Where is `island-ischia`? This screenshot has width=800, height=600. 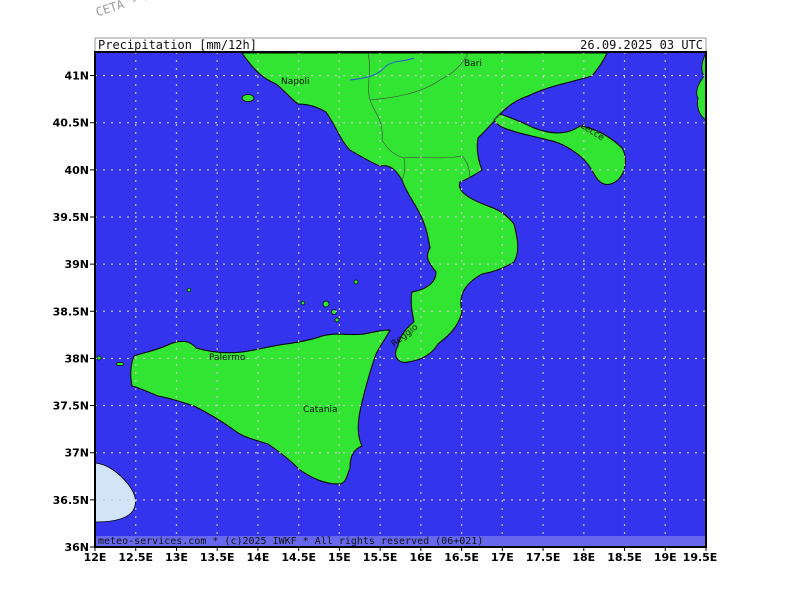 island-ischia is located at coordinates (248, 98).